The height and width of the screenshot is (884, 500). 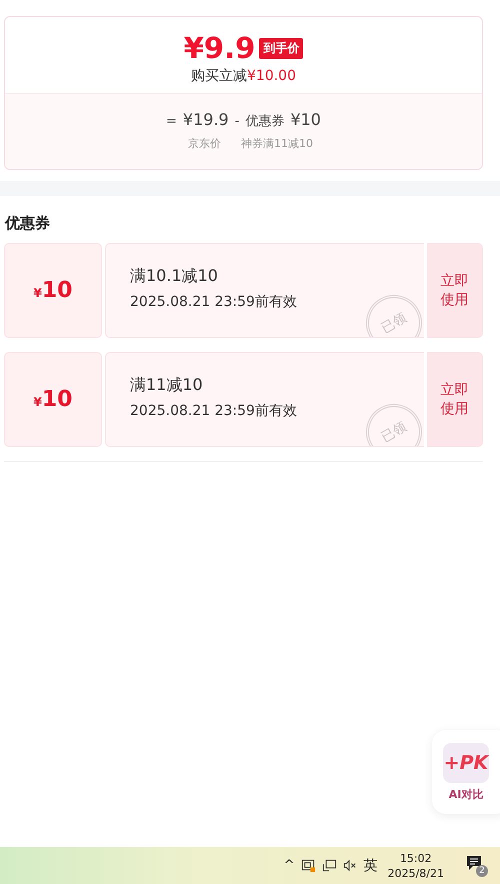 I want to click on final-price-badge: 到手价, so click(x=281, y=48).